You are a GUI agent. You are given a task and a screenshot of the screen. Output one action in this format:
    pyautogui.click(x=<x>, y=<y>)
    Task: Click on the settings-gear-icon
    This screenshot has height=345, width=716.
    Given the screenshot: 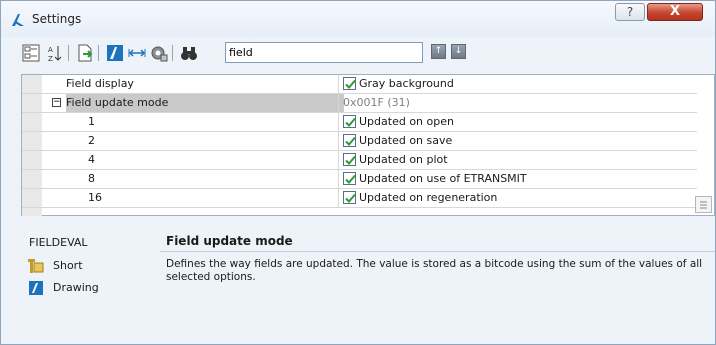 What is the action you would take?
    pyautogui.click(x=159, y=53)
    